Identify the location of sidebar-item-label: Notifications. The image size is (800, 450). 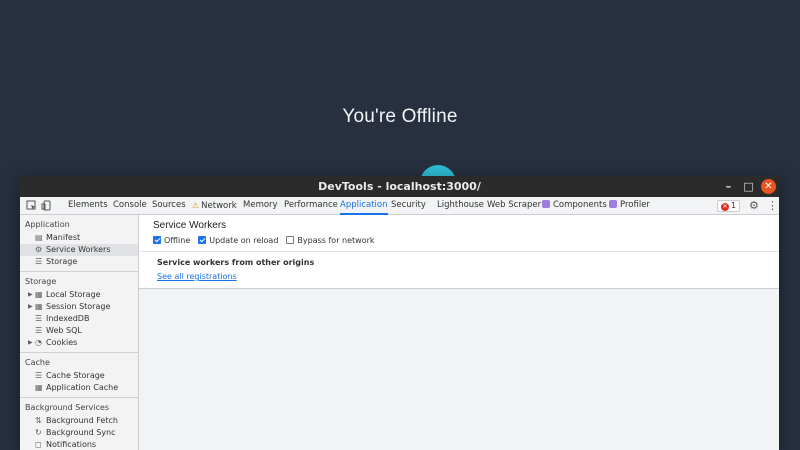
(71, 444).